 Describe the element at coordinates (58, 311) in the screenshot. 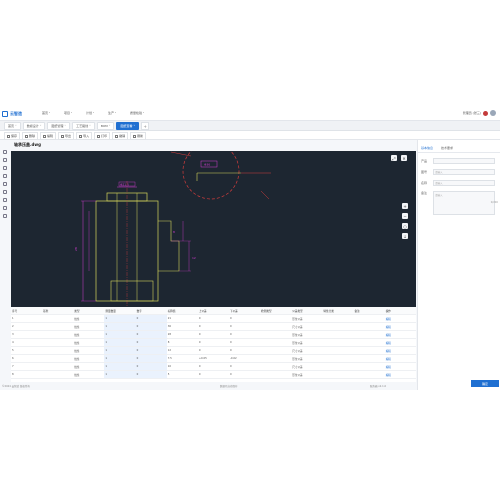

I see `col-header: 基准` at that location.